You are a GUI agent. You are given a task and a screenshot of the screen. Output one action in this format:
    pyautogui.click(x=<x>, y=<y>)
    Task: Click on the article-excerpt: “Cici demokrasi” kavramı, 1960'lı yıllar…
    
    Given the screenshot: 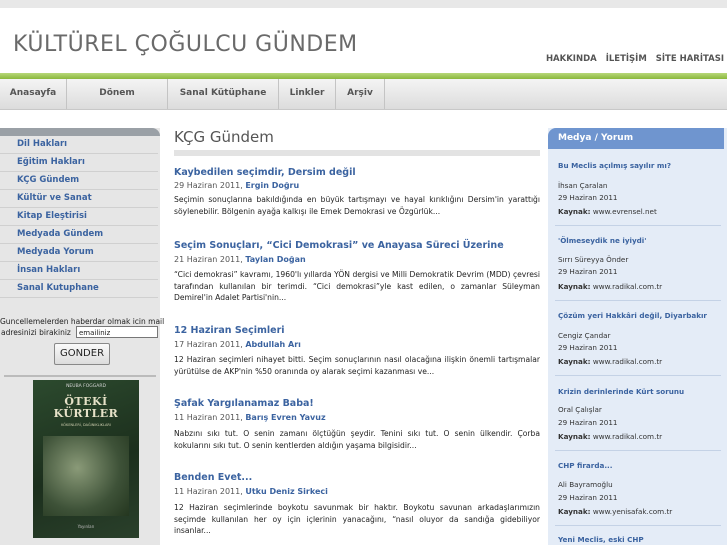 What is the action you would take?
    pyautogui.click(x=357, y=286)
    